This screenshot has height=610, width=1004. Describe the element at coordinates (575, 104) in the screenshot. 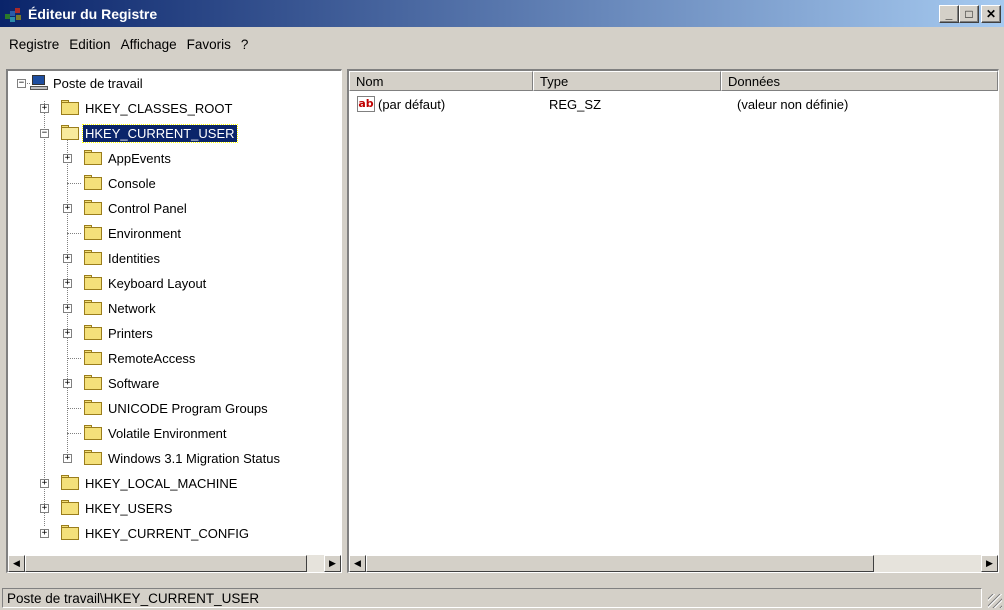

I see `value-type: REG_SZ` at that location.